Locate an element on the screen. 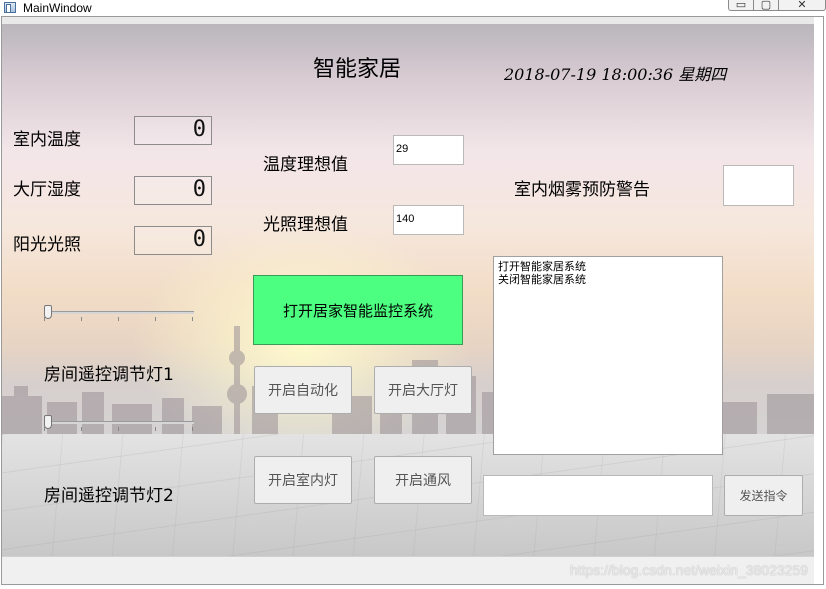 The image size is (826, 589). minimize-button: ▭ is located at coordinates (741, 5).